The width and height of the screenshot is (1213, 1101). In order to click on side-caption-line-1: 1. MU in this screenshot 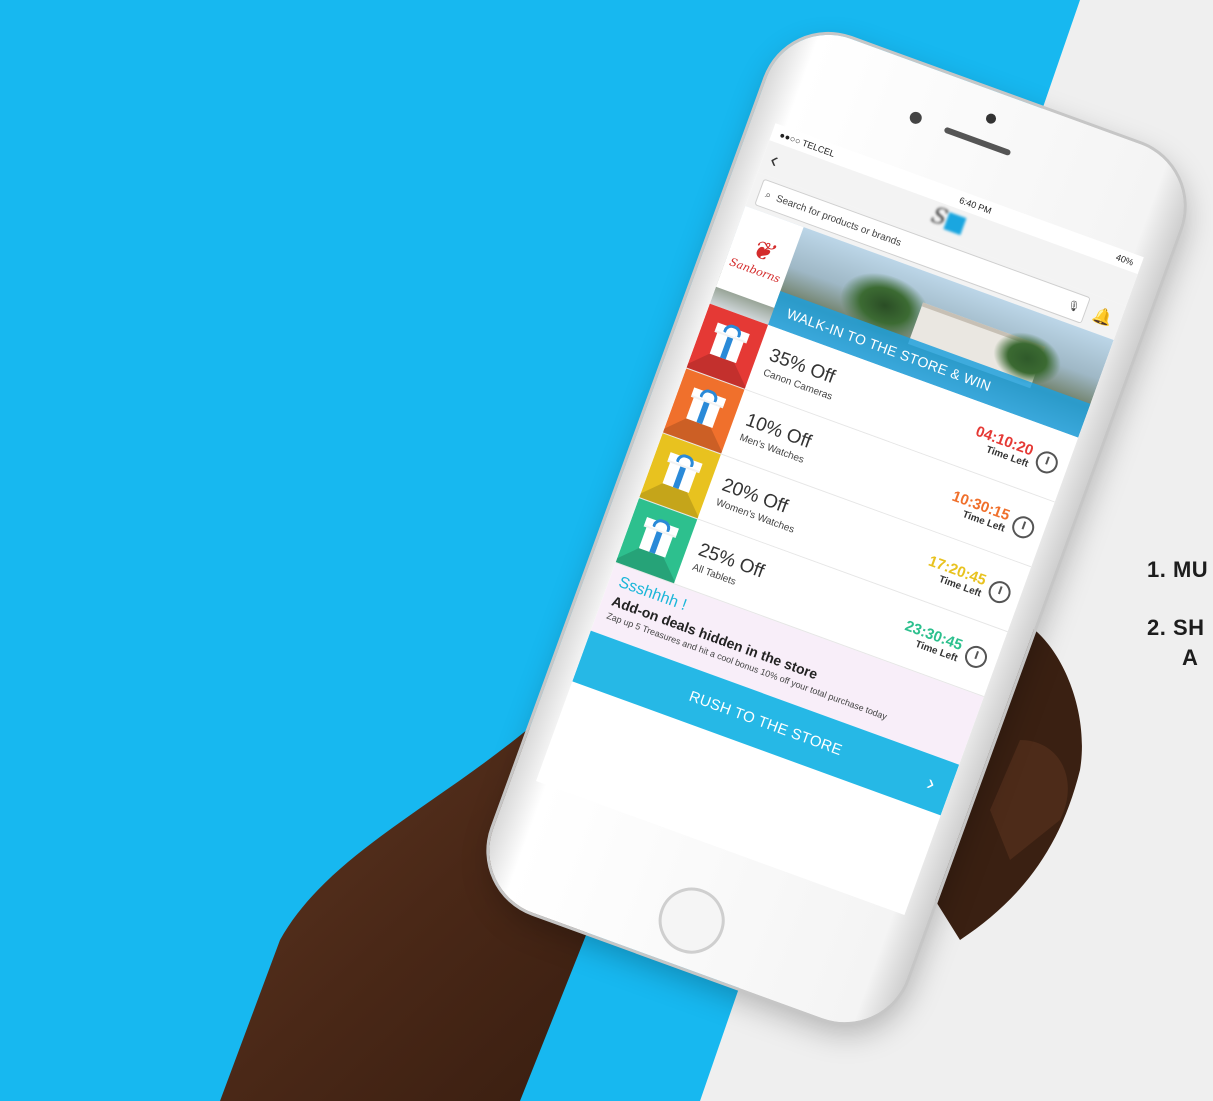, I will do `click(1178, 569)`.